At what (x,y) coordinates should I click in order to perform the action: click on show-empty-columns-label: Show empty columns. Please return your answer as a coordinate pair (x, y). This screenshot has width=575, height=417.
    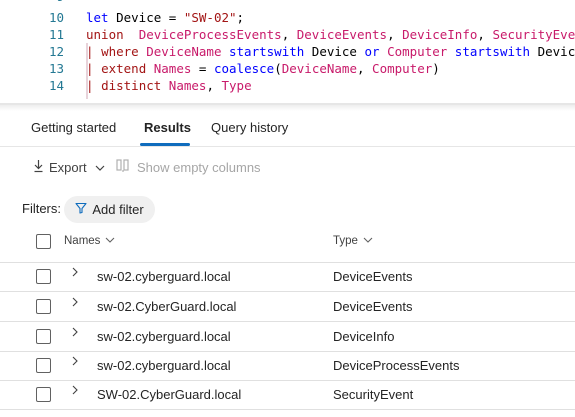
    Looking at the image, I should click on (199, 167).